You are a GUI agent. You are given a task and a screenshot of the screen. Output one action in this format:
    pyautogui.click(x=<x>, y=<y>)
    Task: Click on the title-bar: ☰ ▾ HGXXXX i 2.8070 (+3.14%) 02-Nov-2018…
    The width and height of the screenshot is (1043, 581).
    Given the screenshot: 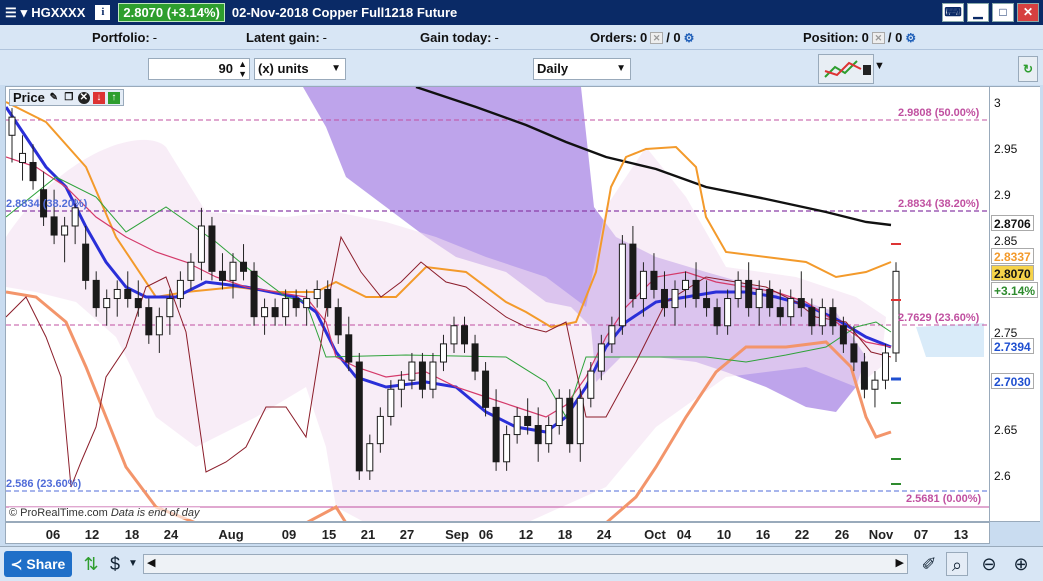 What is the action you would take?
    pyautogui.click(x=521, y=12)
    